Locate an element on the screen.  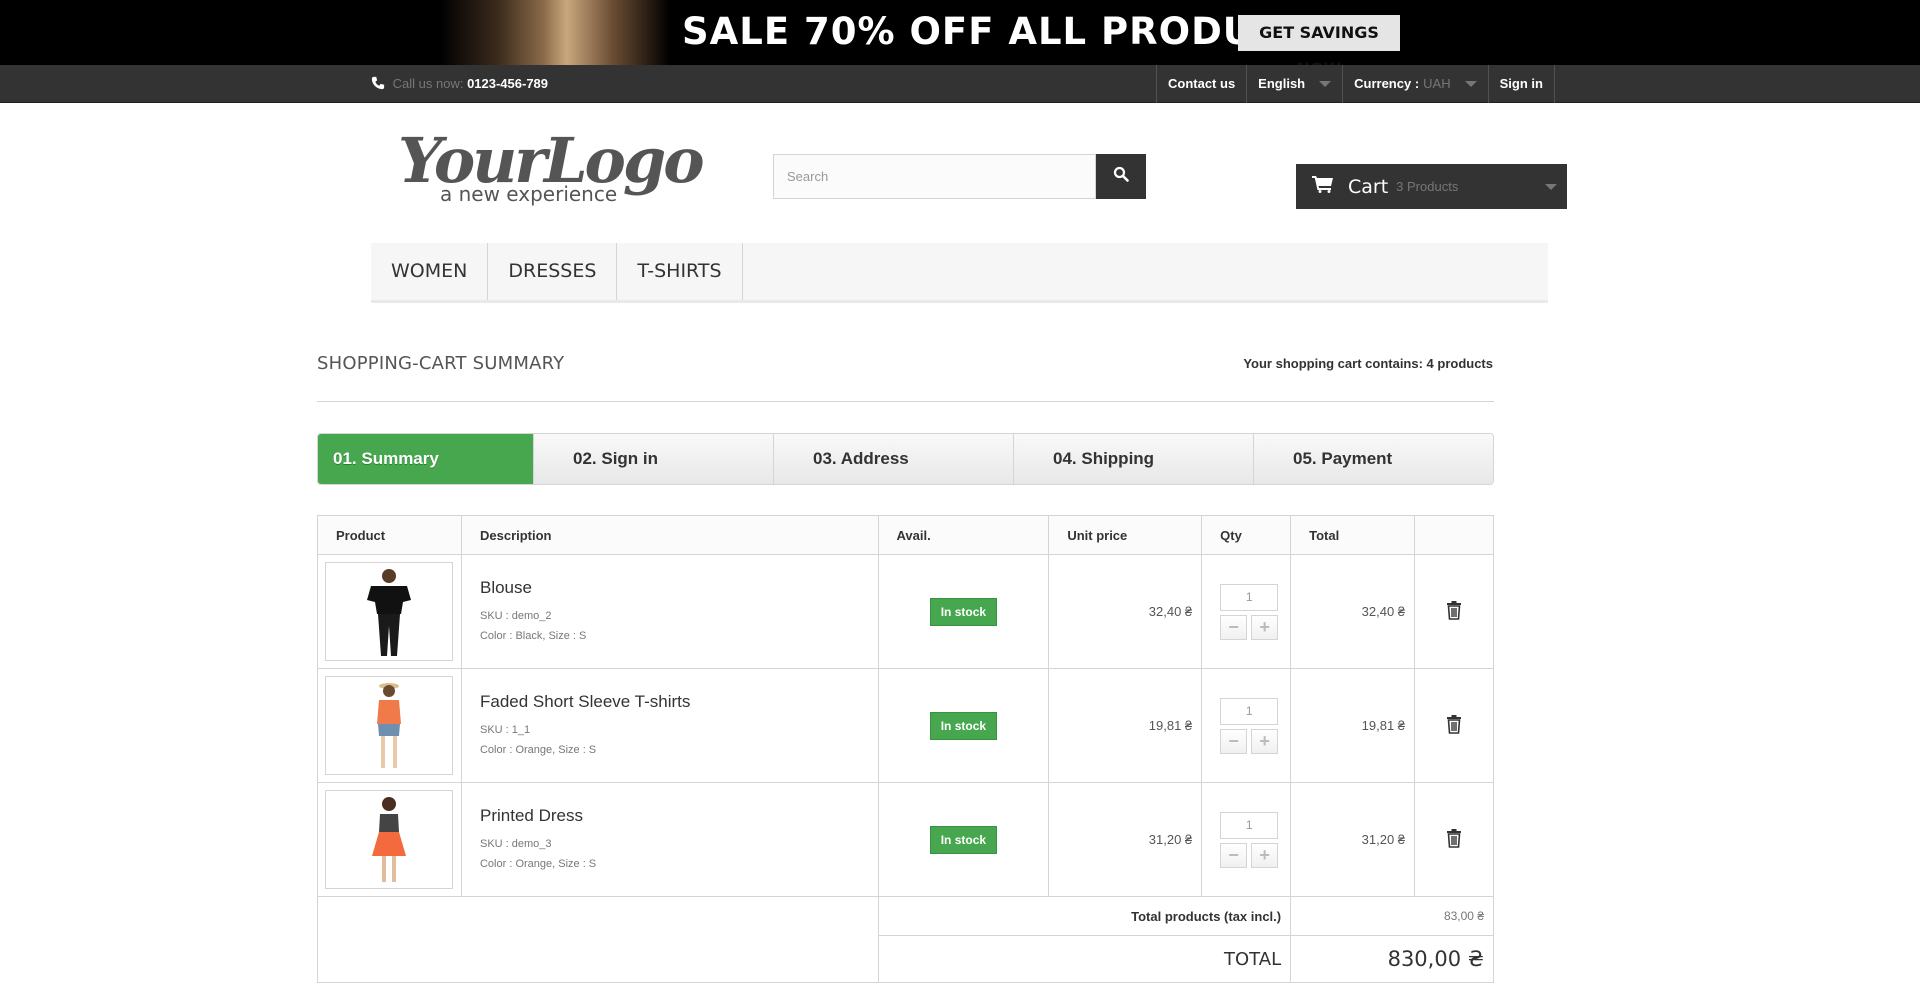
menu-item-dresses: DRESSES is located at coordinates (553, 271).